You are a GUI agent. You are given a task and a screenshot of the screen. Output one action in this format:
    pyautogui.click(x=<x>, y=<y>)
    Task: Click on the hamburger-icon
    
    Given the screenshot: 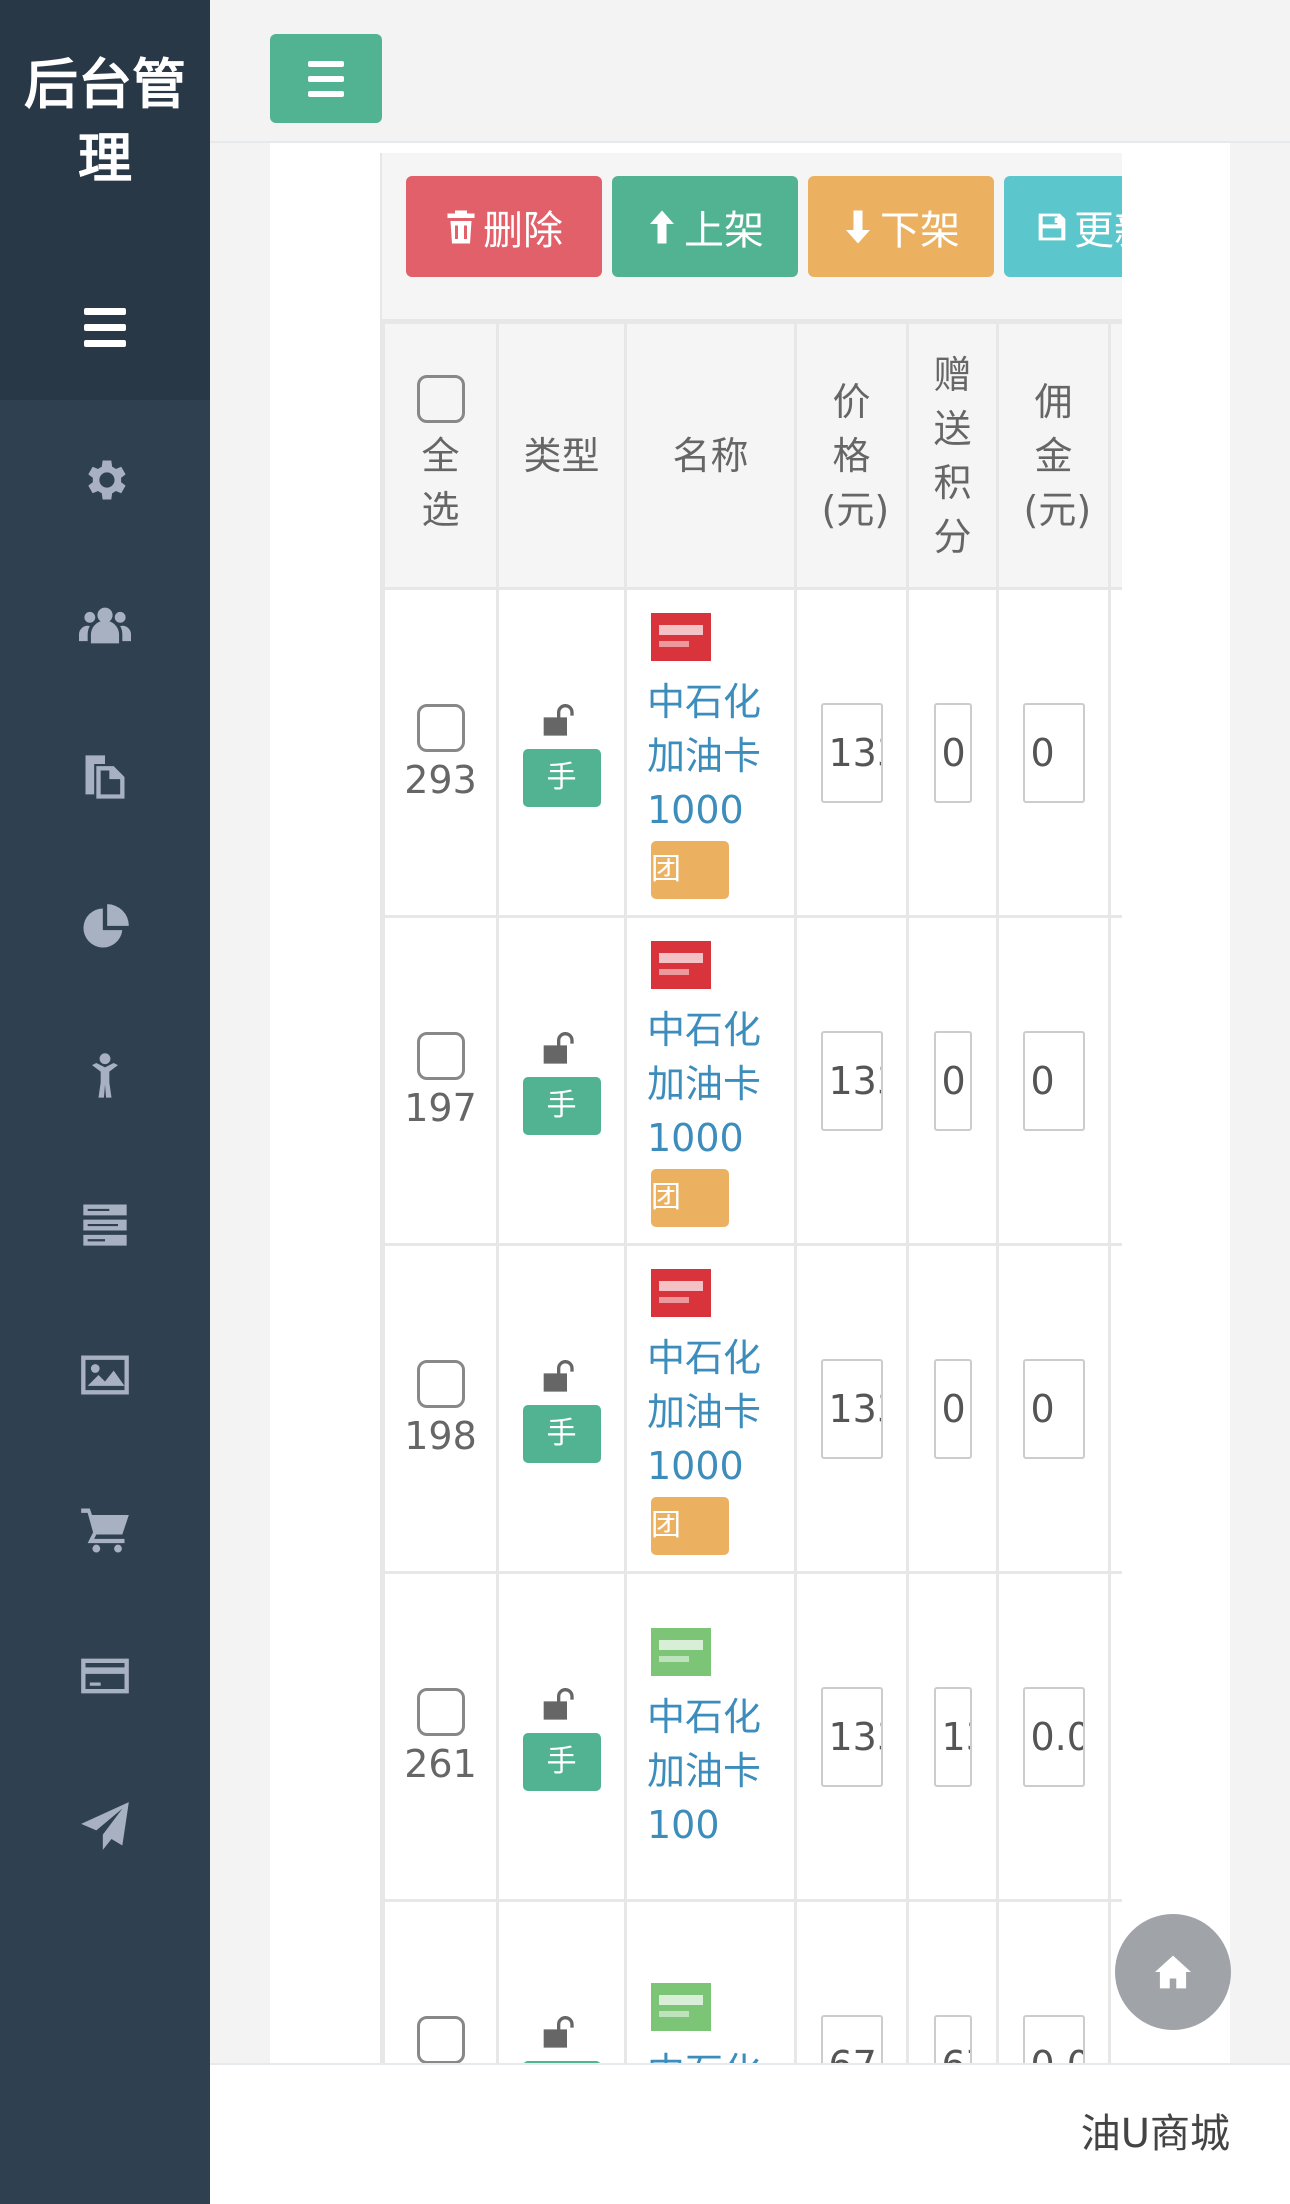 What is the action you would take?
    pyautogui.click(x=326, y=78)
    